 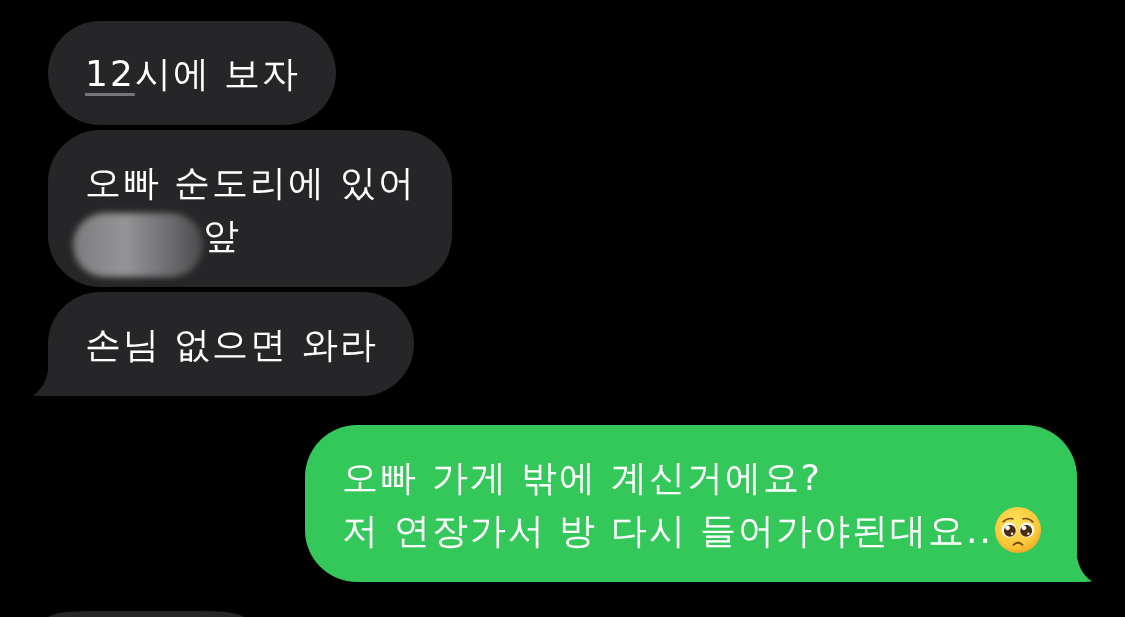 What do you see at coordinates (222, 235) in the screenshot?
I see `message-text: 앞` at bounding box center [222, 235].